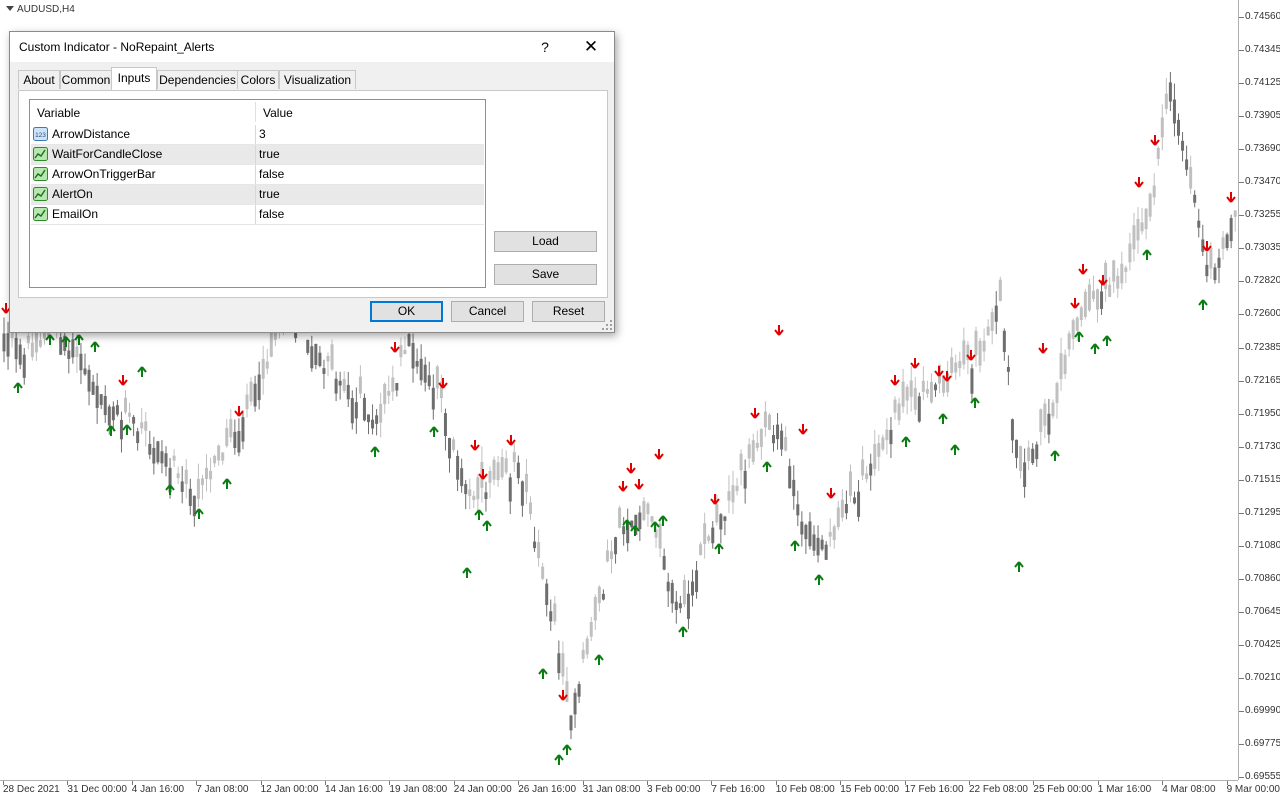 The image size is (1280, 801). Describe the element at coordinates (1063, 789) in the screenshot. I see `time-label: 25 Feb 00:00` at that location.